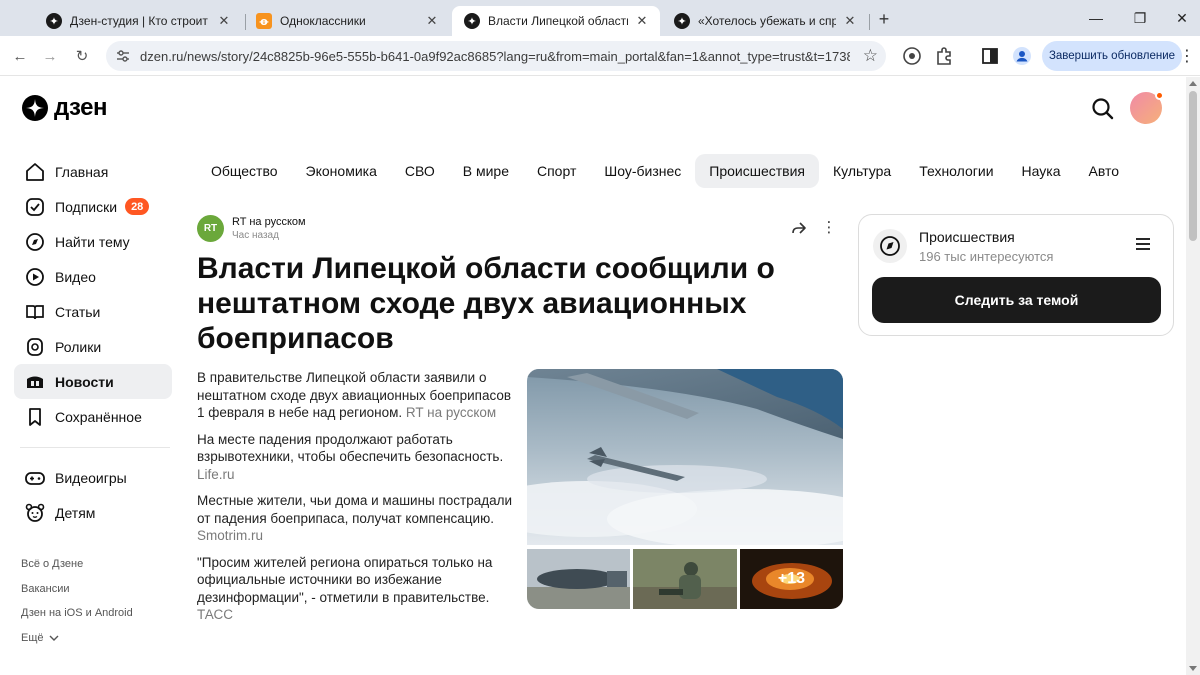 The image size is (1200, 675). What do you see at coordinates (1193, 166) in the screenshot?
I see `scrollbar-thumb` at bounding box center [1193, 166].